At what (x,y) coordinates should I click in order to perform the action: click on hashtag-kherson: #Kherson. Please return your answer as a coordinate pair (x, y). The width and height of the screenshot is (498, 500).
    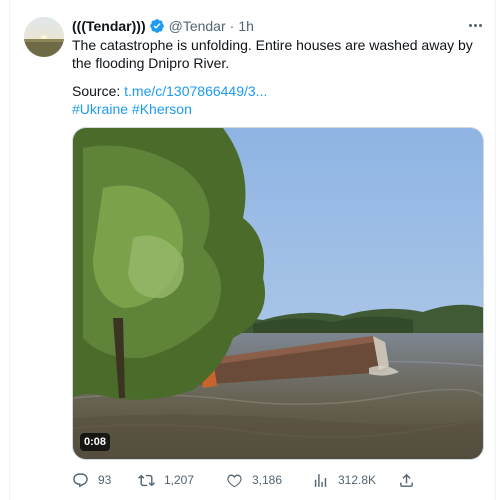
    Looking at the image, I should click on (162, 109).